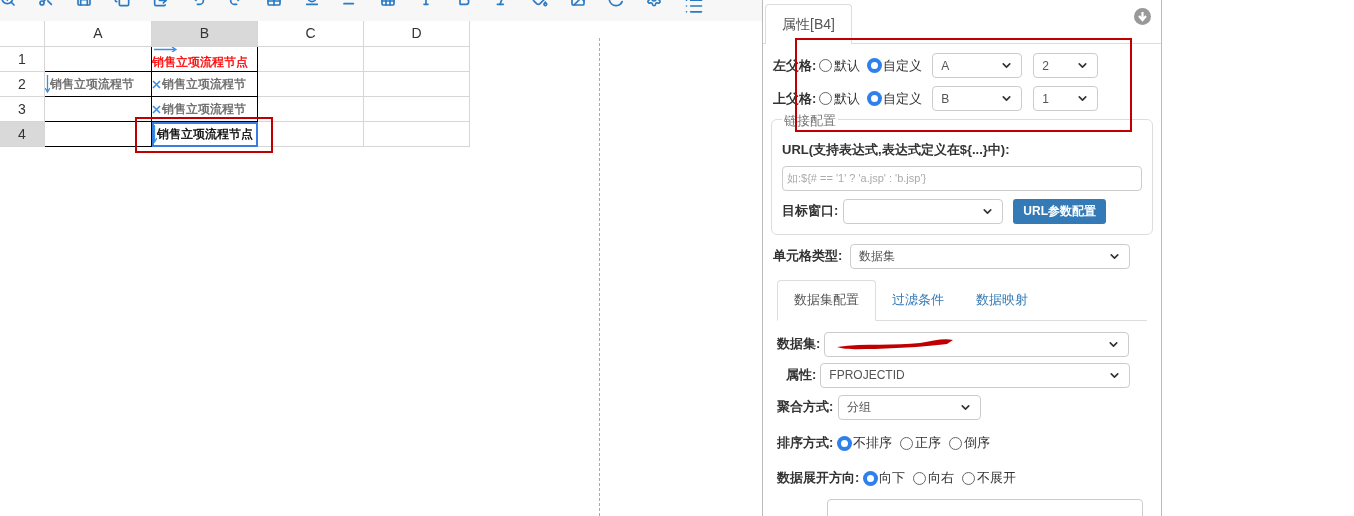  I want to click on field-label: 数据展开方向:, so click(818, 478).